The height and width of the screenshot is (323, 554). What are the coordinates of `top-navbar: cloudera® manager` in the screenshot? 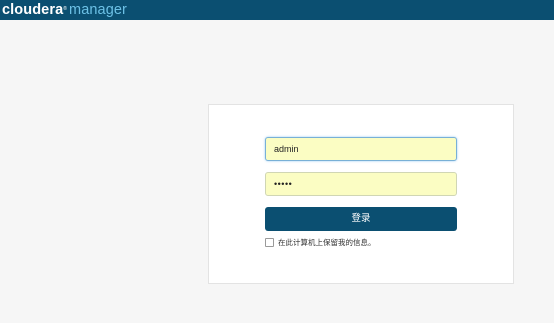 It's located at (277, 10).